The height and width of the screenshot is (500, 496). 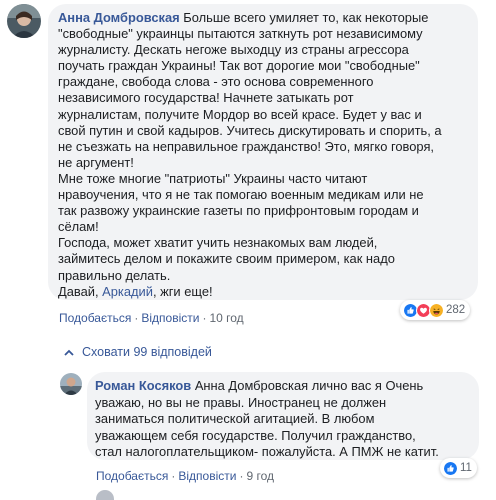 I want to click on mention-link: Аркадий, so click(x=127, y=291).